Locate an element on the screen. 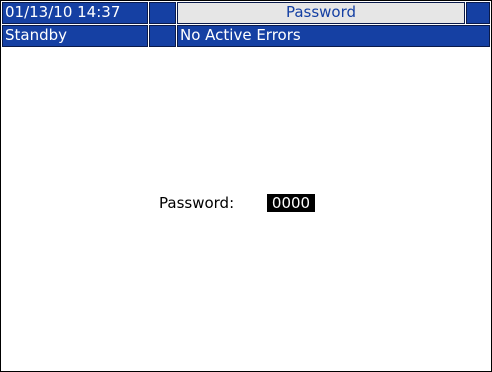 The image size is (492, 372). datetime-display: 01/13/10 14:37 is located at coordinates (75, 13).